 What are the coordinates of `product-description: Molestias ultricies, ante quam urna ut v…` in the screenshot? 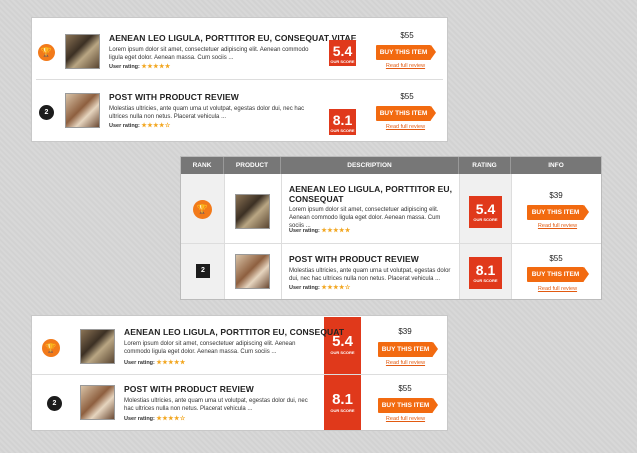 It's located at (370, 275).